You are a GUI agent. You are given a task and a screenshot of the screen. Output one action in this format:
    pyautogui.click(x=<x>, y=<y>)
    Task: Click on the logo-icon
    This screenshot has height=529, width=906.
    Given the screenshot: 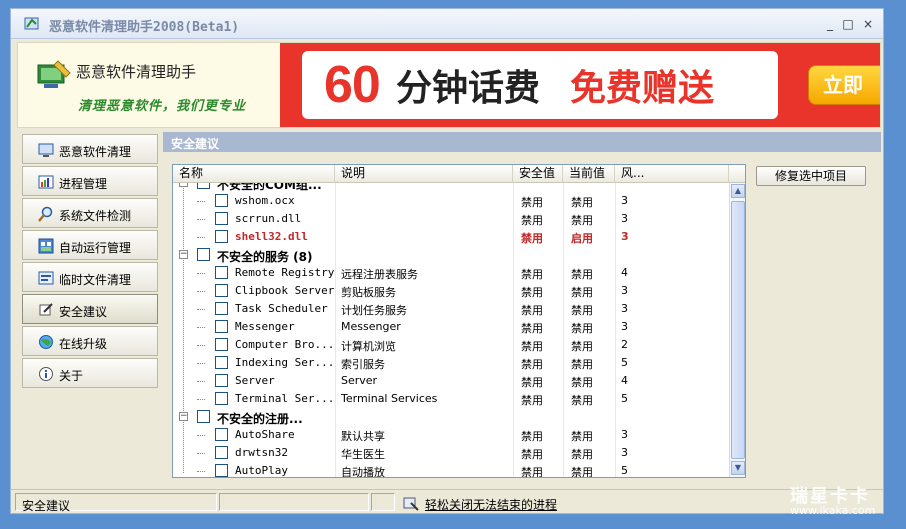 What is the action you would take?
    pyautogui.click(x=54, y=74)
    